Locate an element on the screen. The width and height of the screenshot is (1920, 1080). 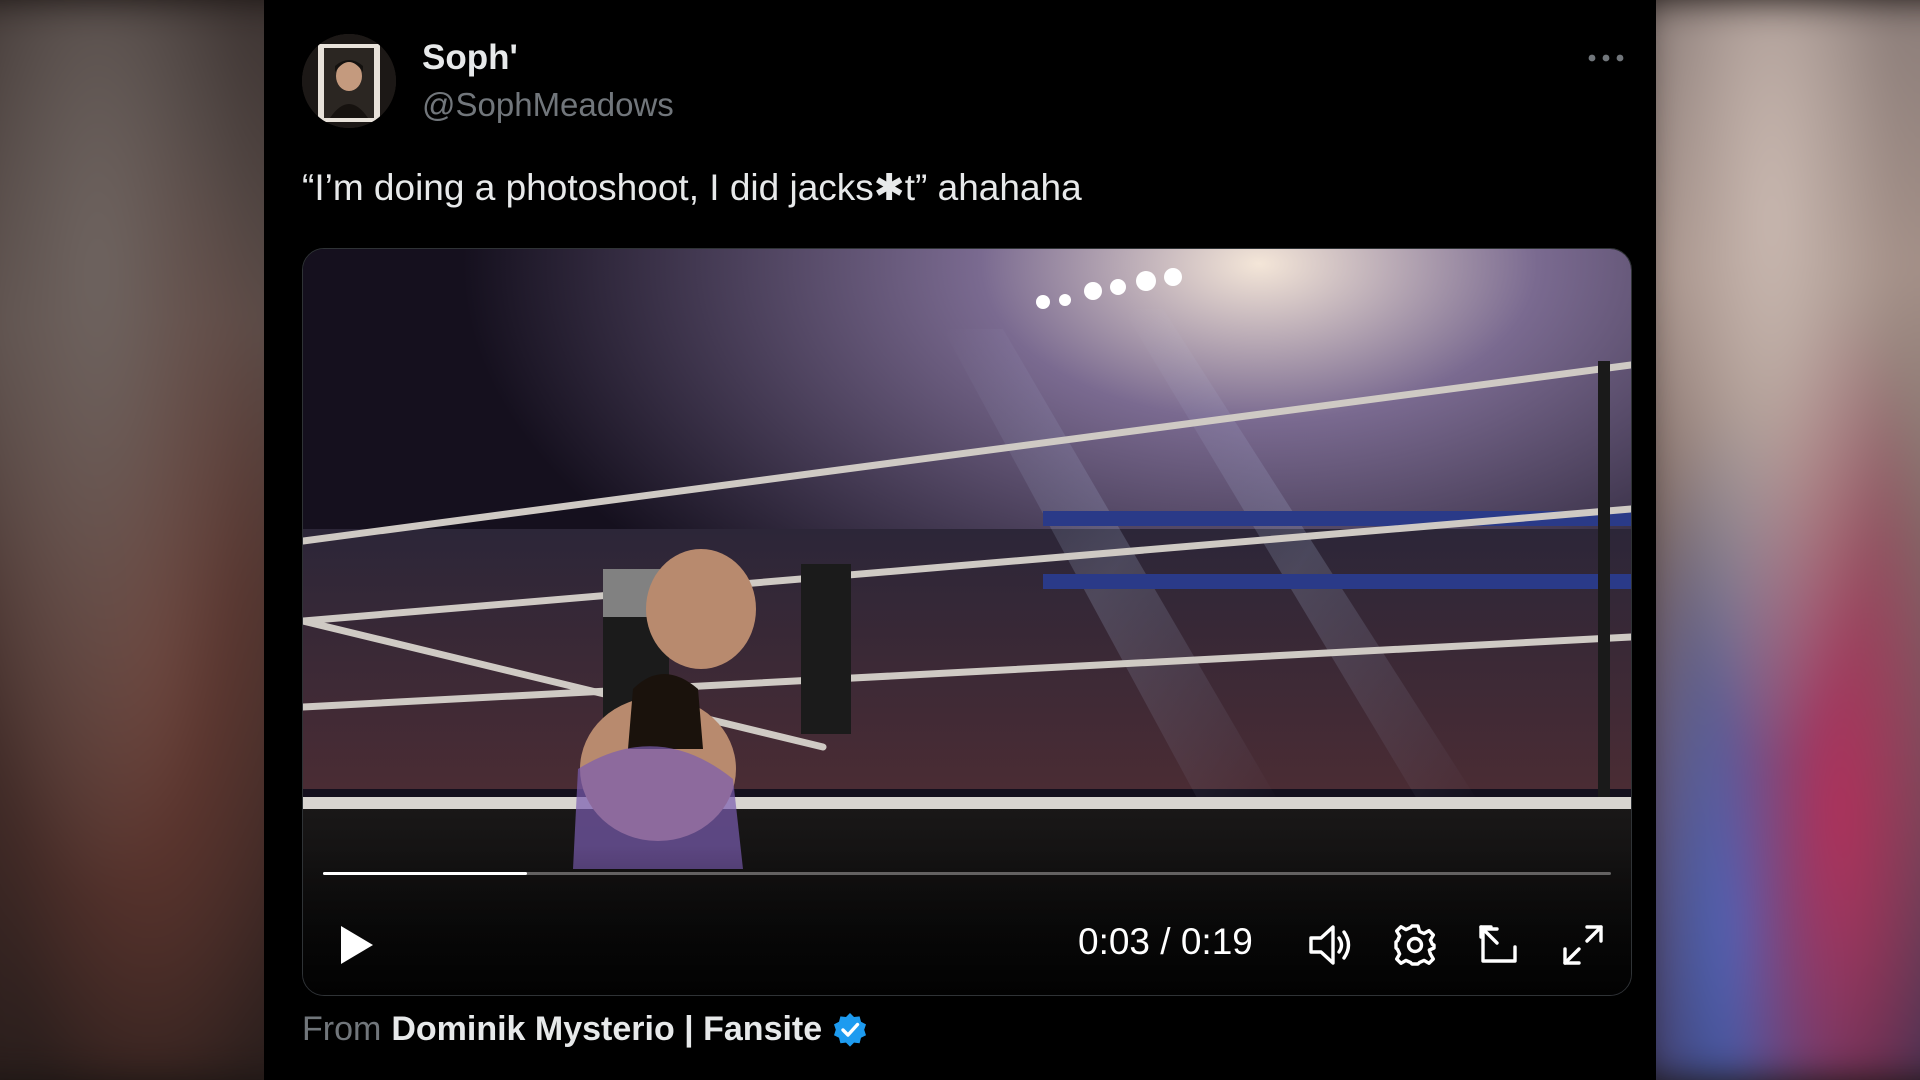
avatar is located at coordinates (349, 81).